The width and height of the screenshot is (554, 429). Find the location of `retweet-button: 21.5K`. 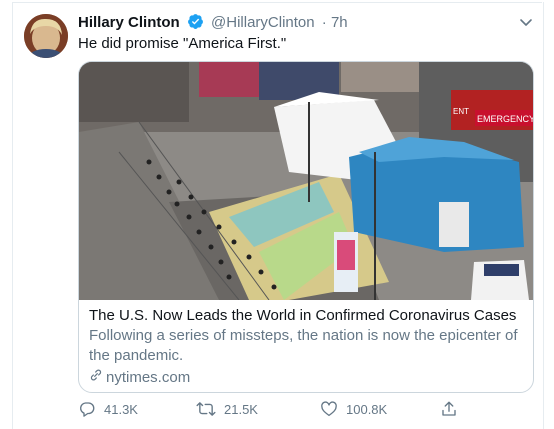

retweet-button: 21.5K is located at coordinates (227, 409).